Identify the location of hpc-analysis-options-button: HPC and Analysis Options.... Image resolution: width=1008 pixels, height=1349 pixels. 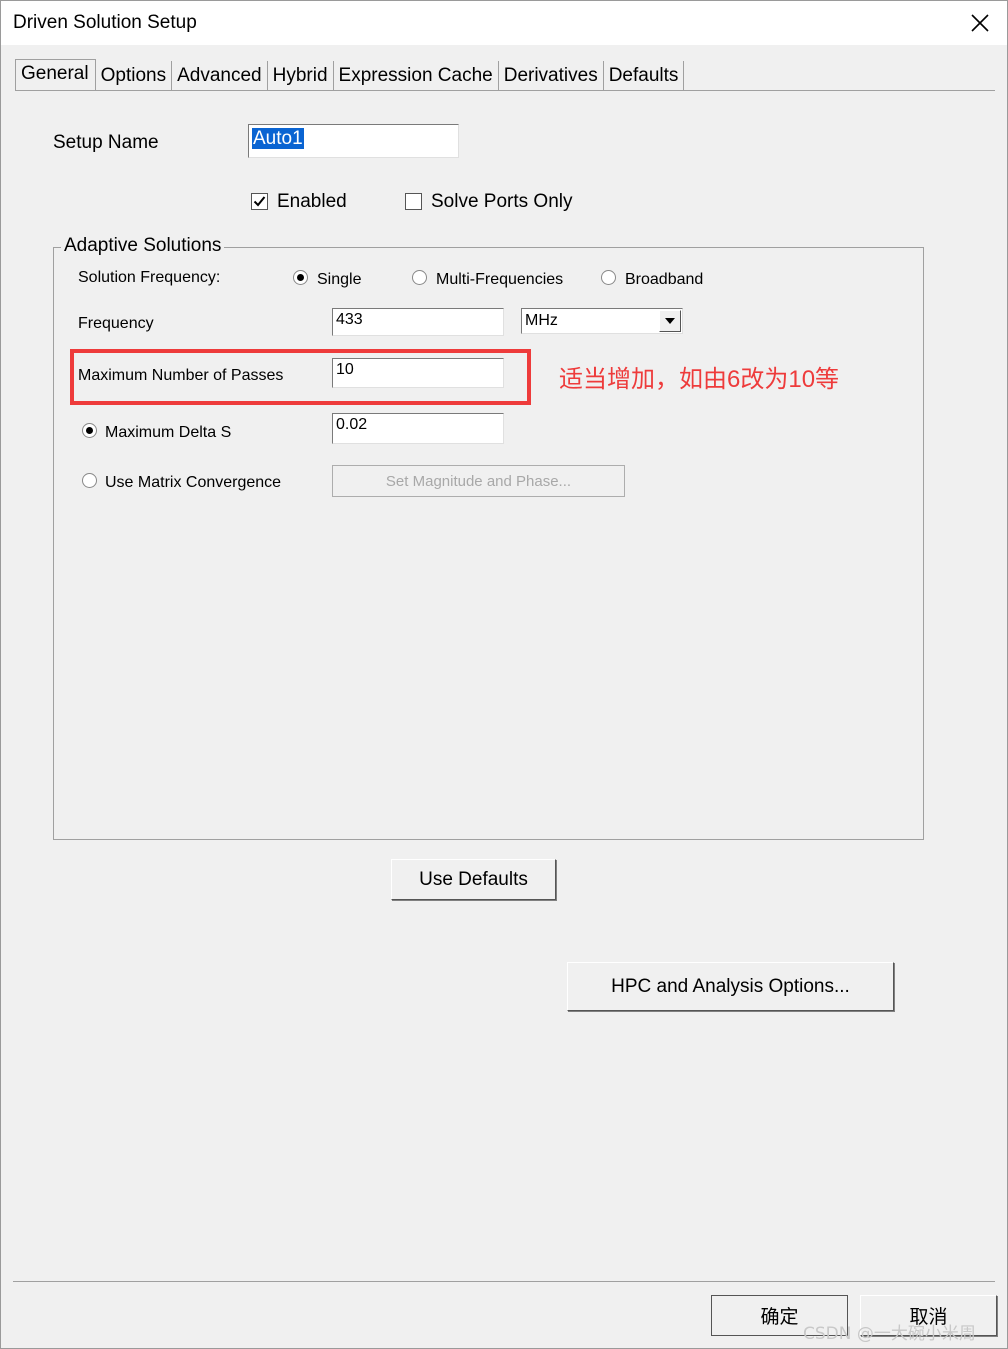
(730, 986).